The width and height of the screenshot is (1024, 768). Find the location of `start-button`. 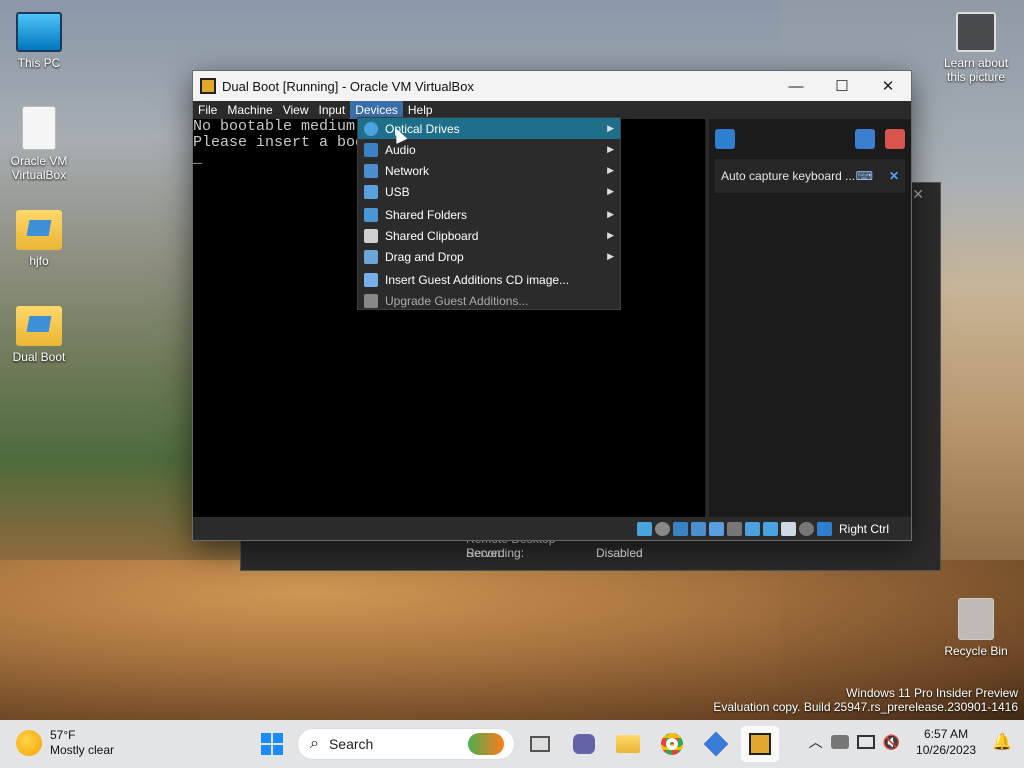

start-button is located at coordinates (272, 744).